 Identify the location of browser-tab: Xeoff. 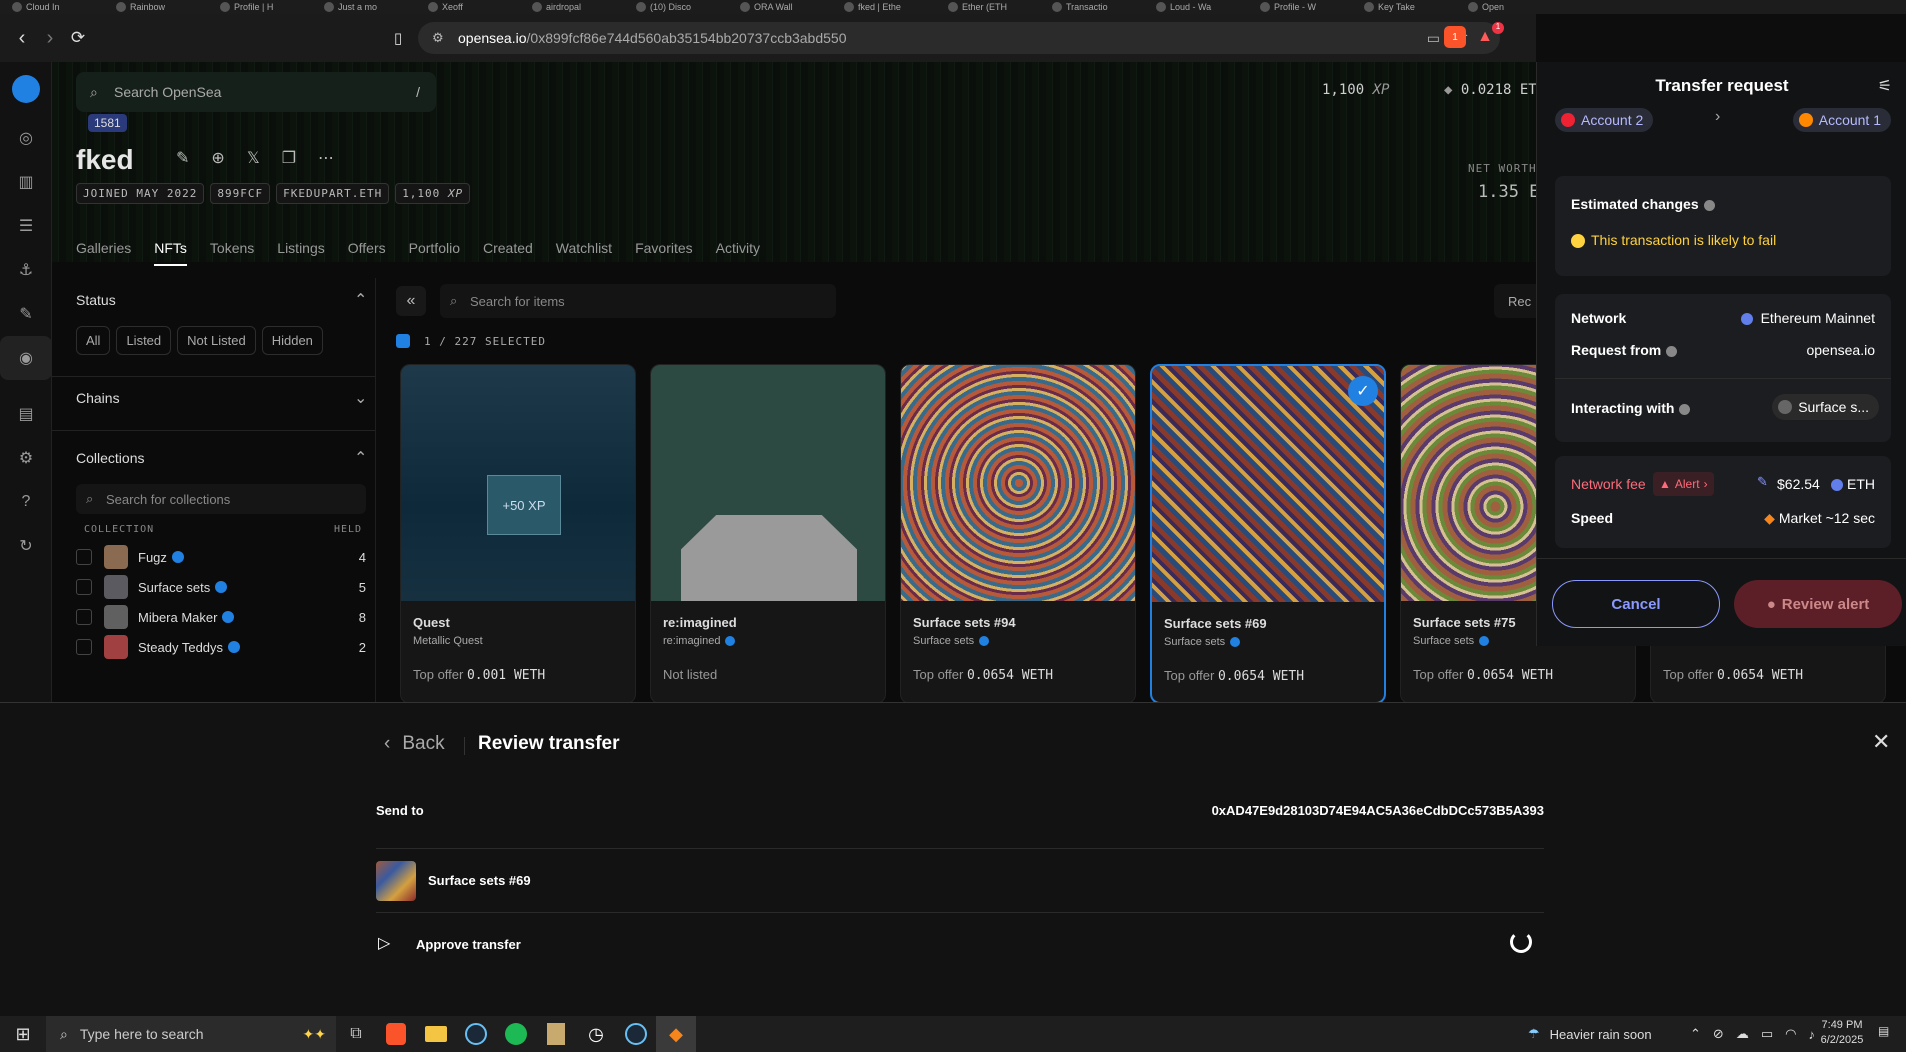
(468, 7).